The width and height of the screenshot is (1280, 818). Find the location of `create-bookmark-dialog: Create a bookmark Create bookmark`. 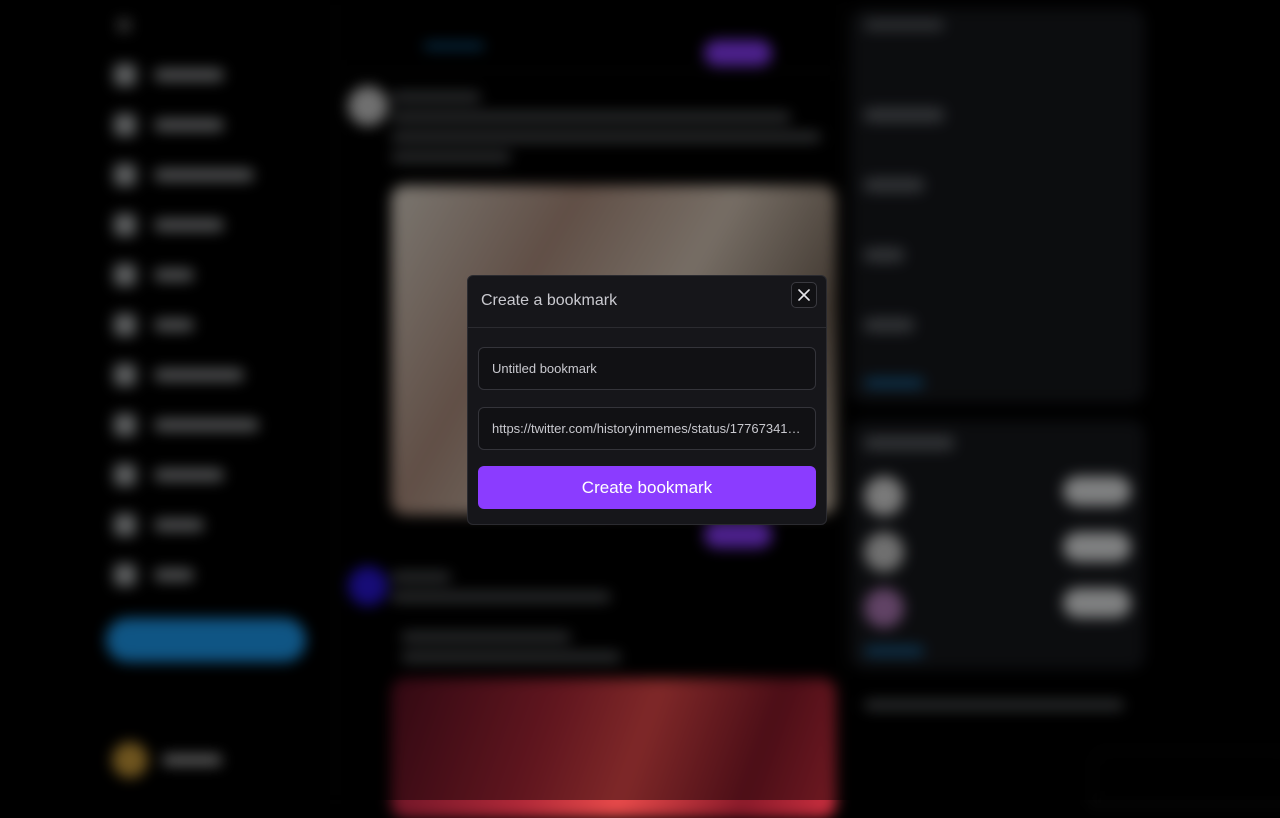

create-bookmark-dialog: Create a bookmark Create bookmark is located at coordinates (647, 400).